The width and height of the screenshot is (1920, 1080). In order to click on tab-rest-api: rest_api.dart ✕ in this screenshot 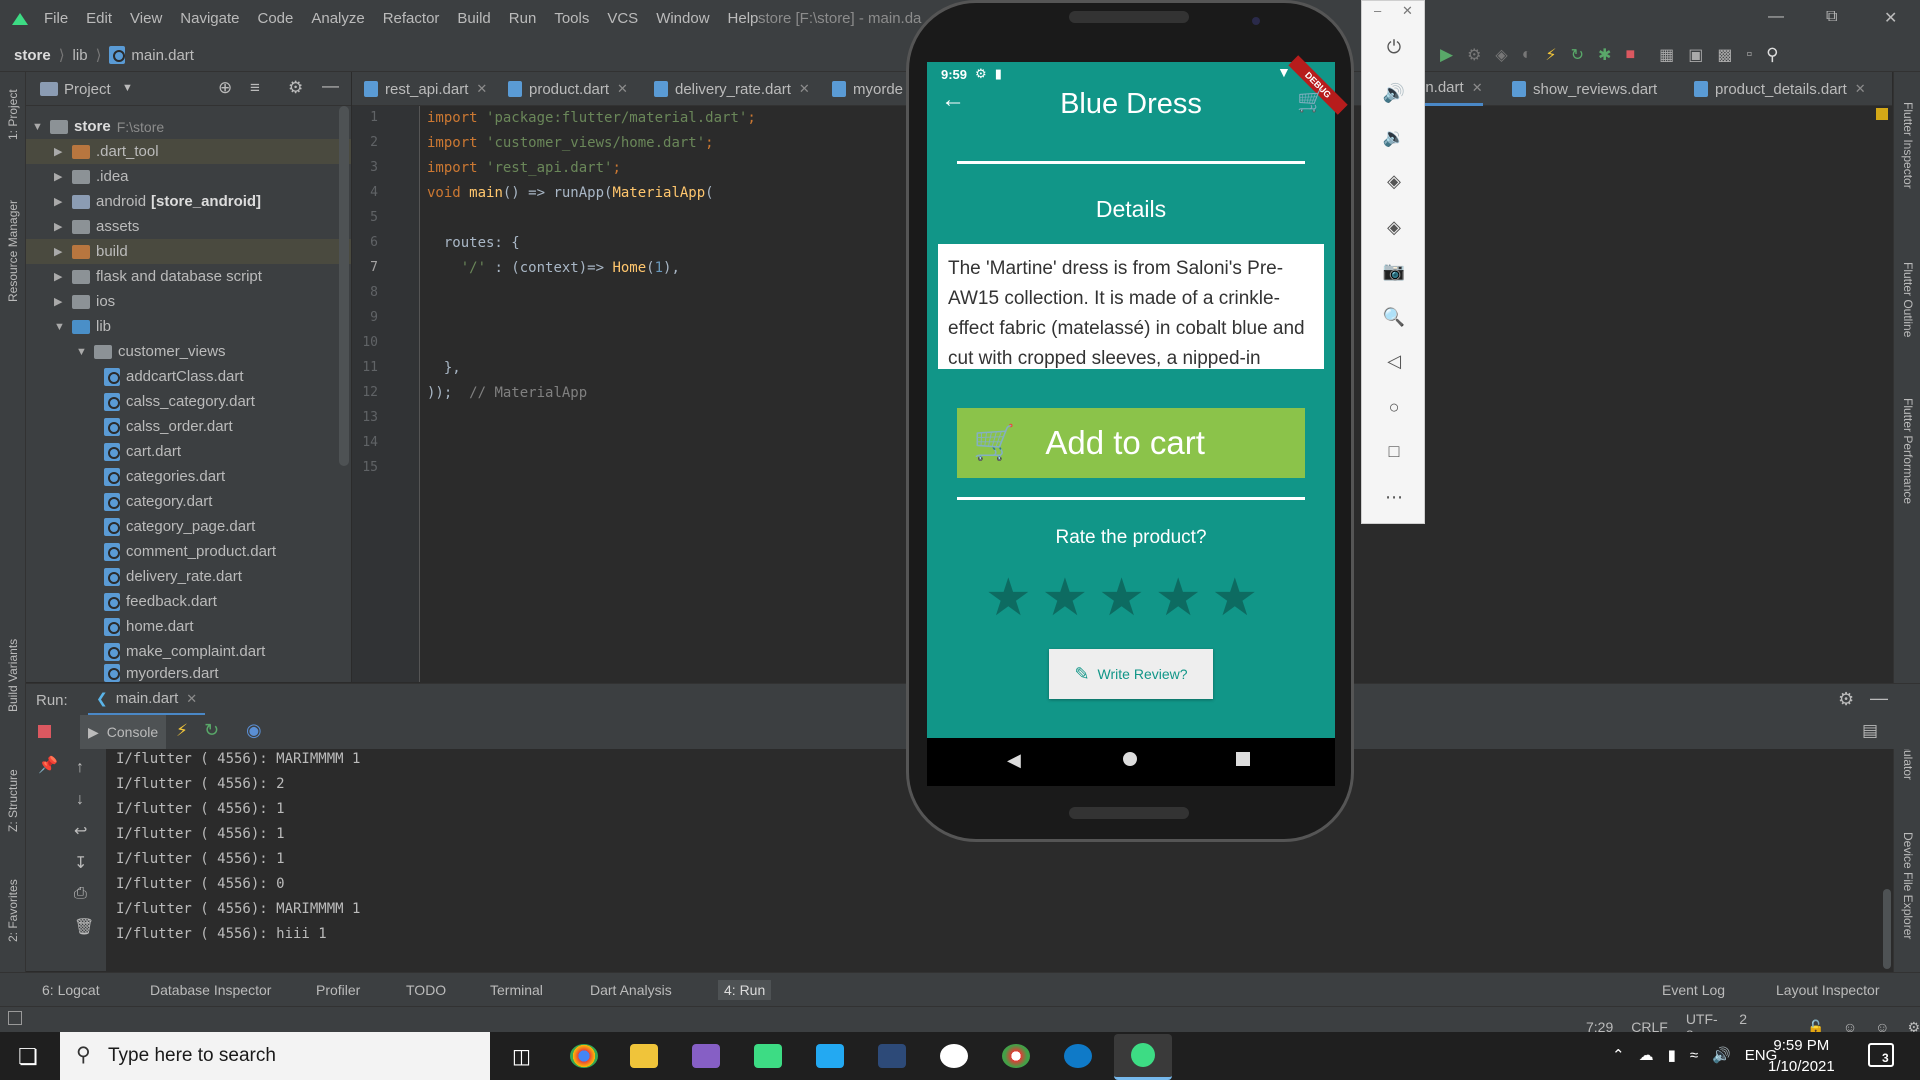, I will do `click(425, 89)`.